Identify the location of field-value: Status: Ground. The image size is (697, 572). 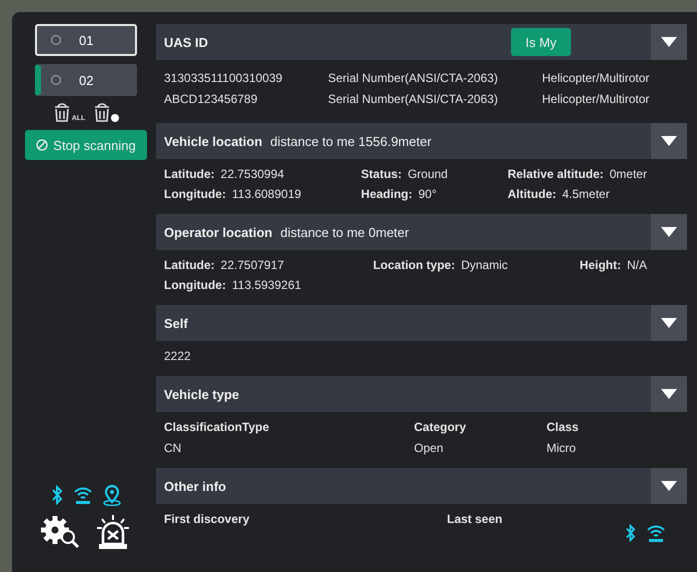
(404, 174).